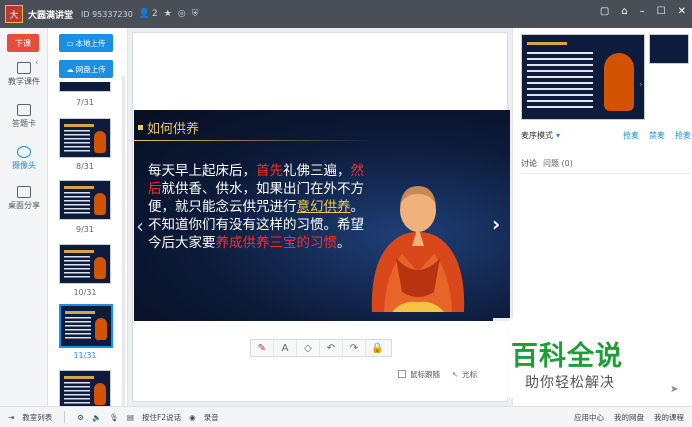 The height and width of the screenshot is (427, 692). Describe the element at coordinates (24, 123) in the screenshot. I see `nav-answer-card-label: 答题卡` at that location.